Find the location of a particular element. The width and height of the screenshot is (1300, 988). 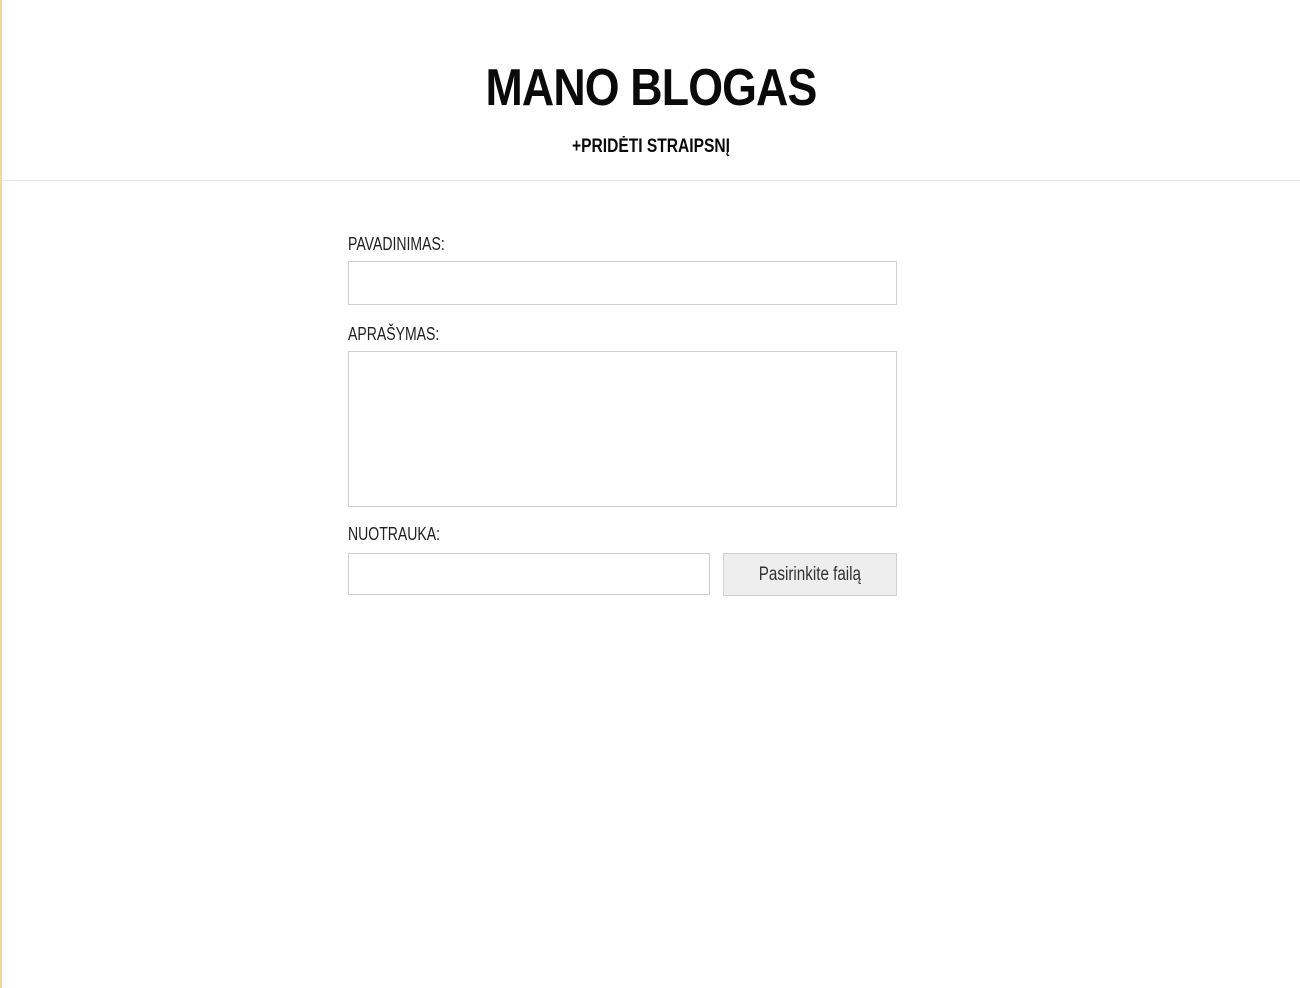

title-label: PAVADINIMAS: is located at coordinates (396, 244).